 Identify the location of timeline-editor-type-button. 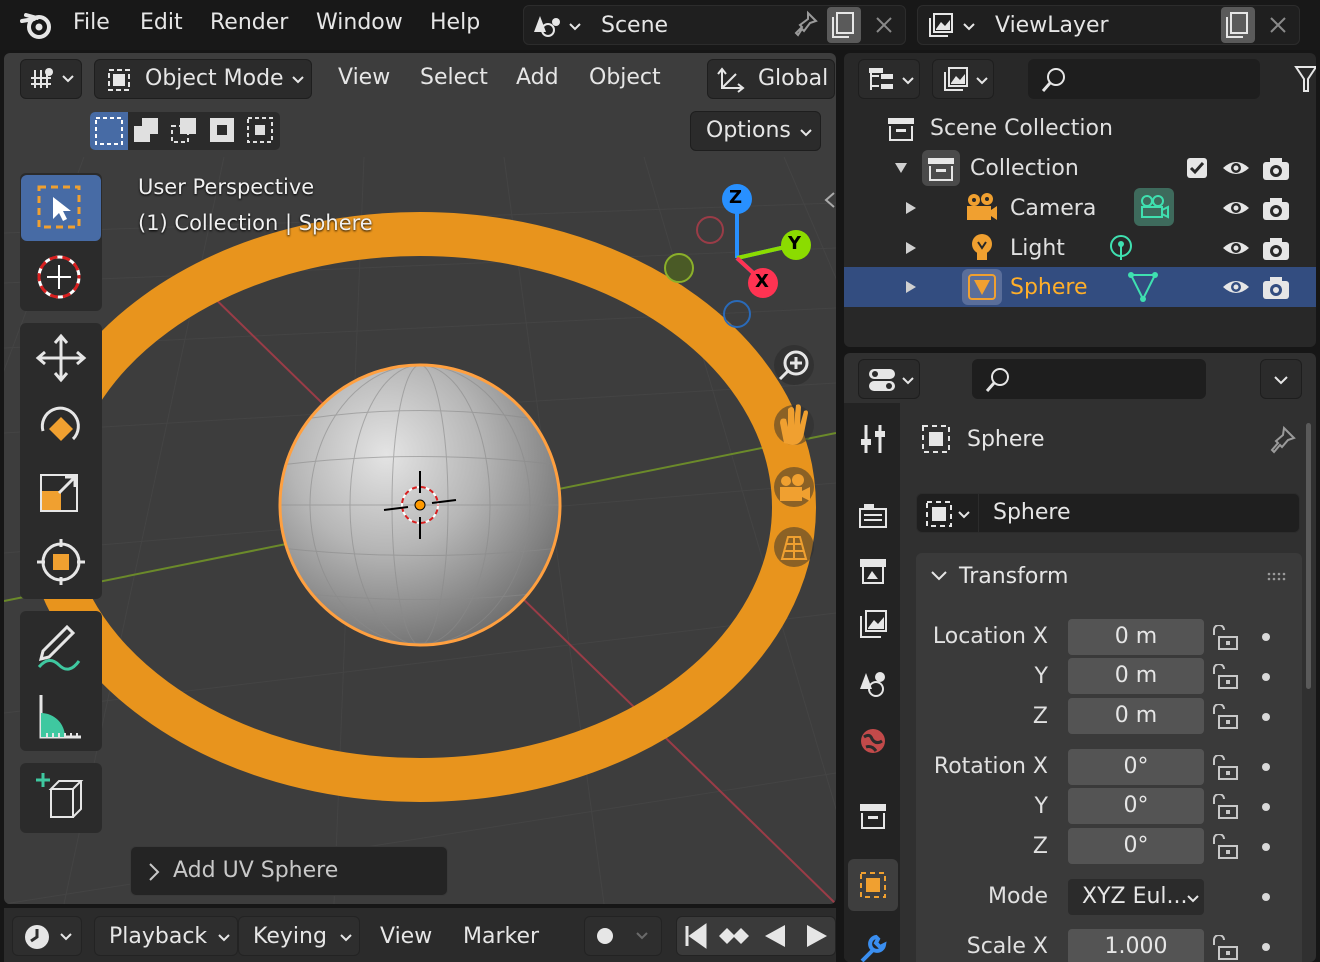
(47, 936).